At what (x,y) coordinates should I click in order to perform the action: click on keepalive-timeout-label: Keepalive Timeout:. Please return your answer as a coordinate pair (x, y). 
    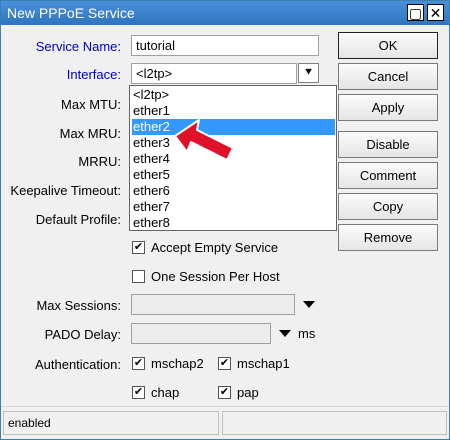
    Looking at the image, I should click on (65, 190).